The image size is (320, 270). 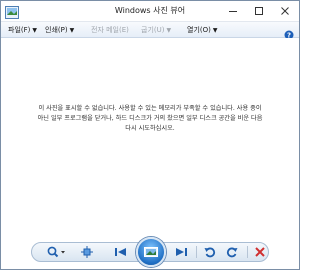 I want to click on menu-print: 인쇄(P) ▼, so click(x=59, y=30).